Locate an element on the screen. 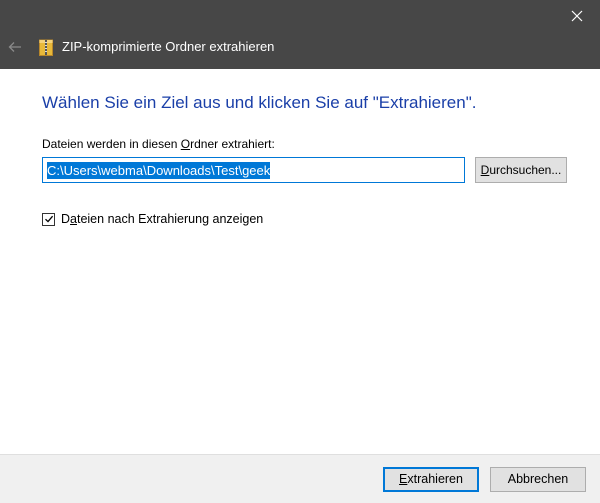 The height and width of the screenshot is (503, 600). show-files-checkbox is located at coordinates (48, 219).